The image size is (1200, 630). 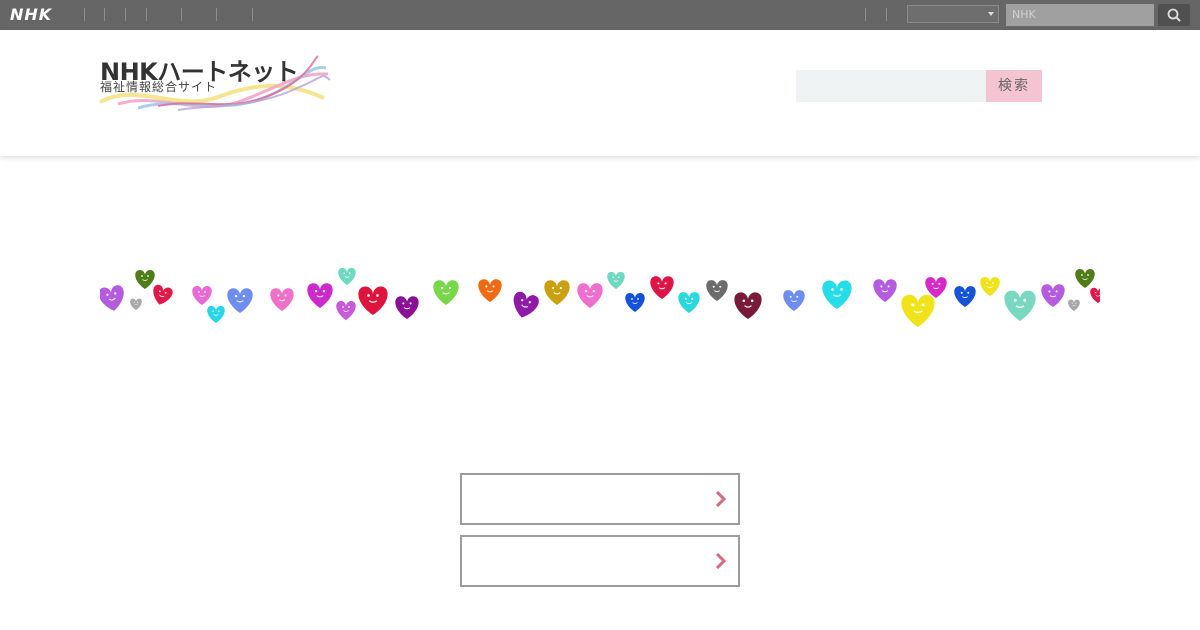 What do you see at coordinates (1014, 86) in the screenshot?
I see `site-search-button: 検索` at bounding box center [1014, 86].